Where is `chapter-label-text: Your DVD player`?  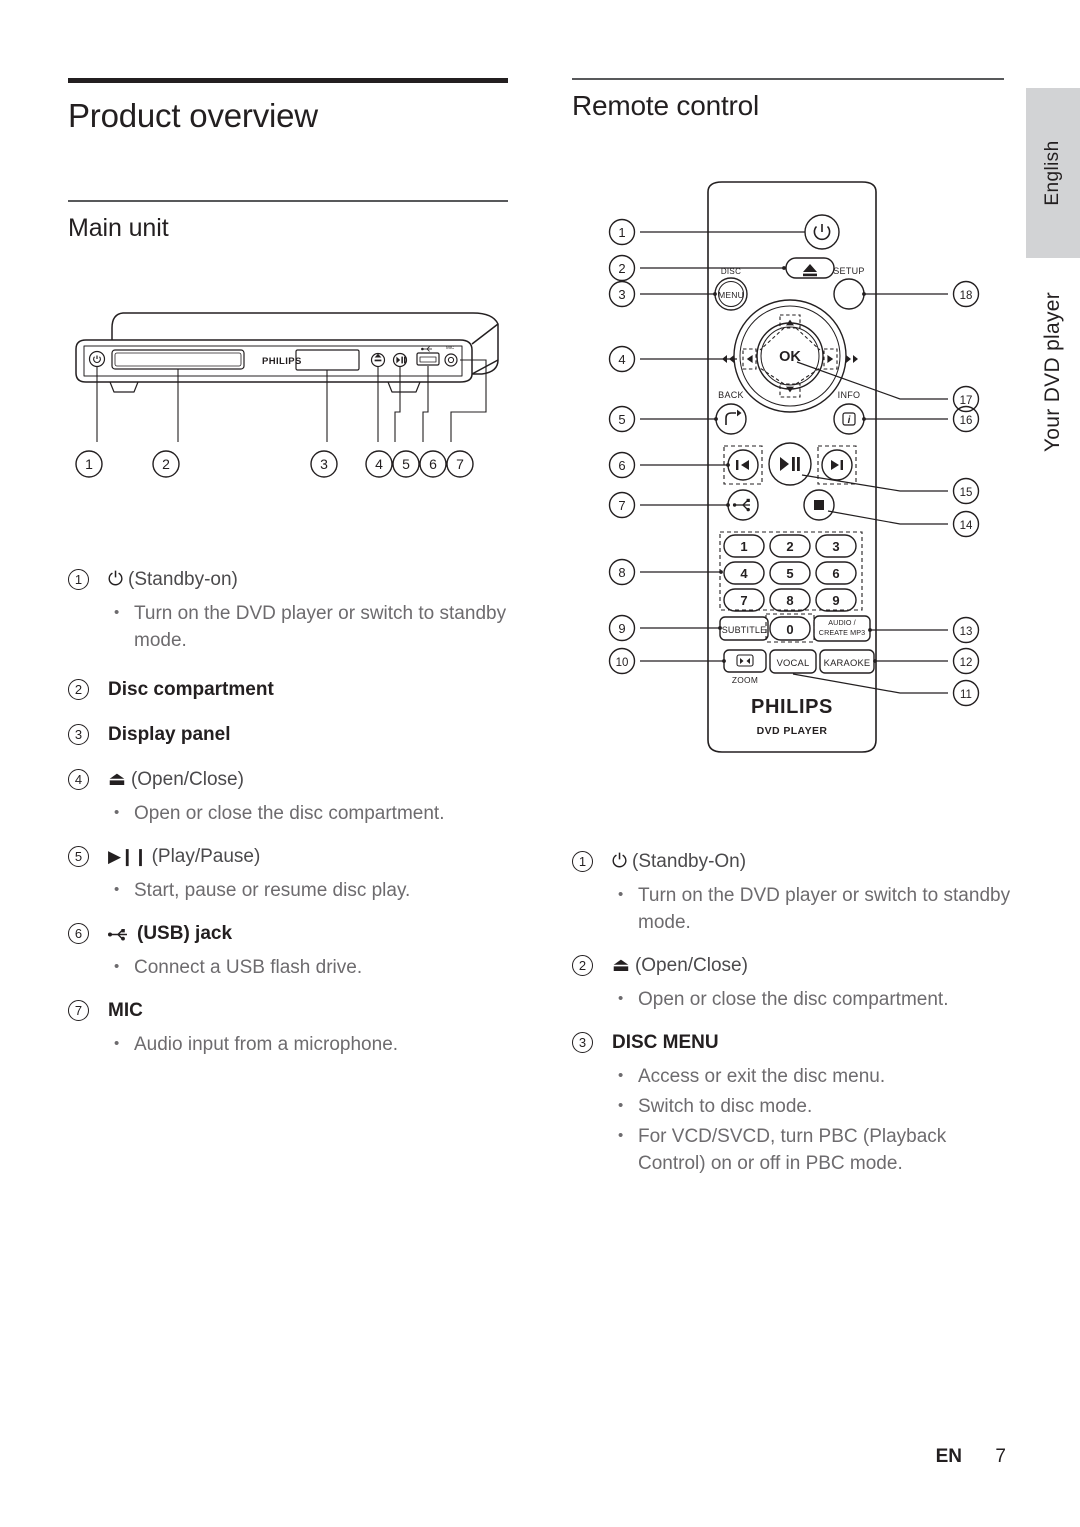
chapter-label-text: Your DVD player is located at coordinates (1052, 372).